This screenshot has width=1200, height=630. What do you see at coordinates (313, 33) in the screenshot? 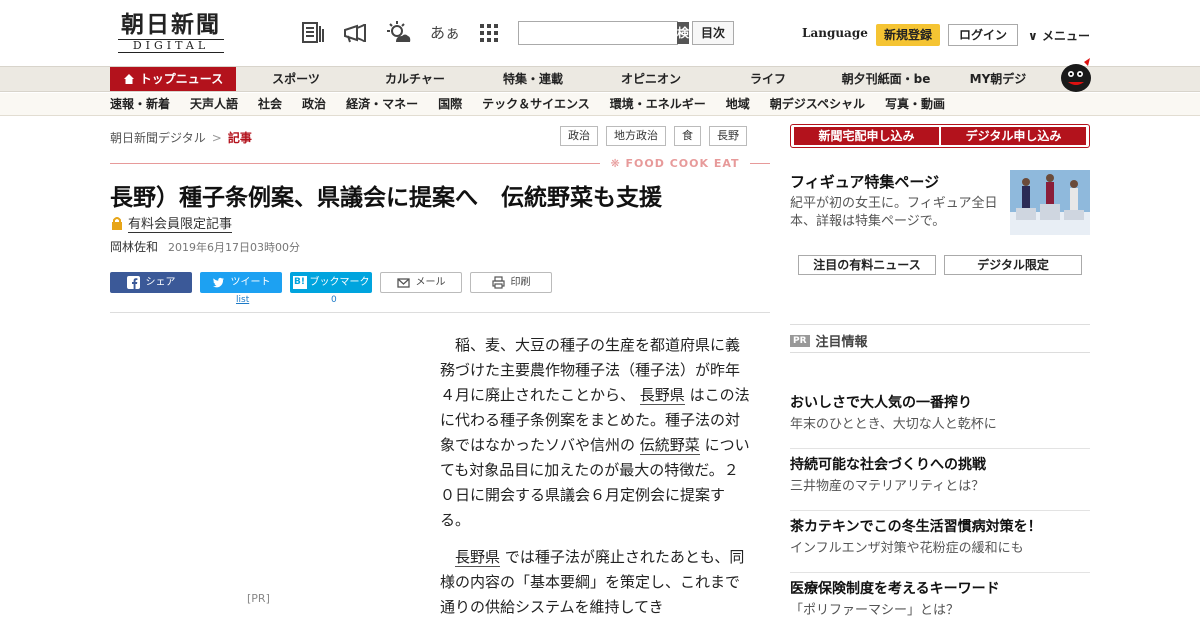
I see `news-list-icon` at bounding box center [313, 33].